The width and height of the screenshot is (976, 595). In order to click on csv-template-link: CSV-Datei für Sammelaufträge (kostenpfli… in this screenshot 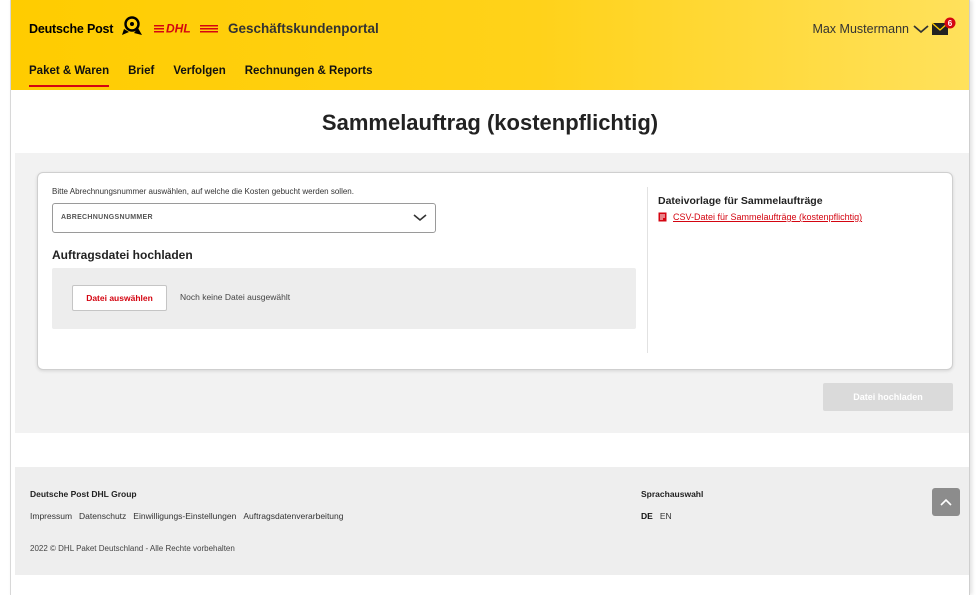, I will do `click(760, 217)`.